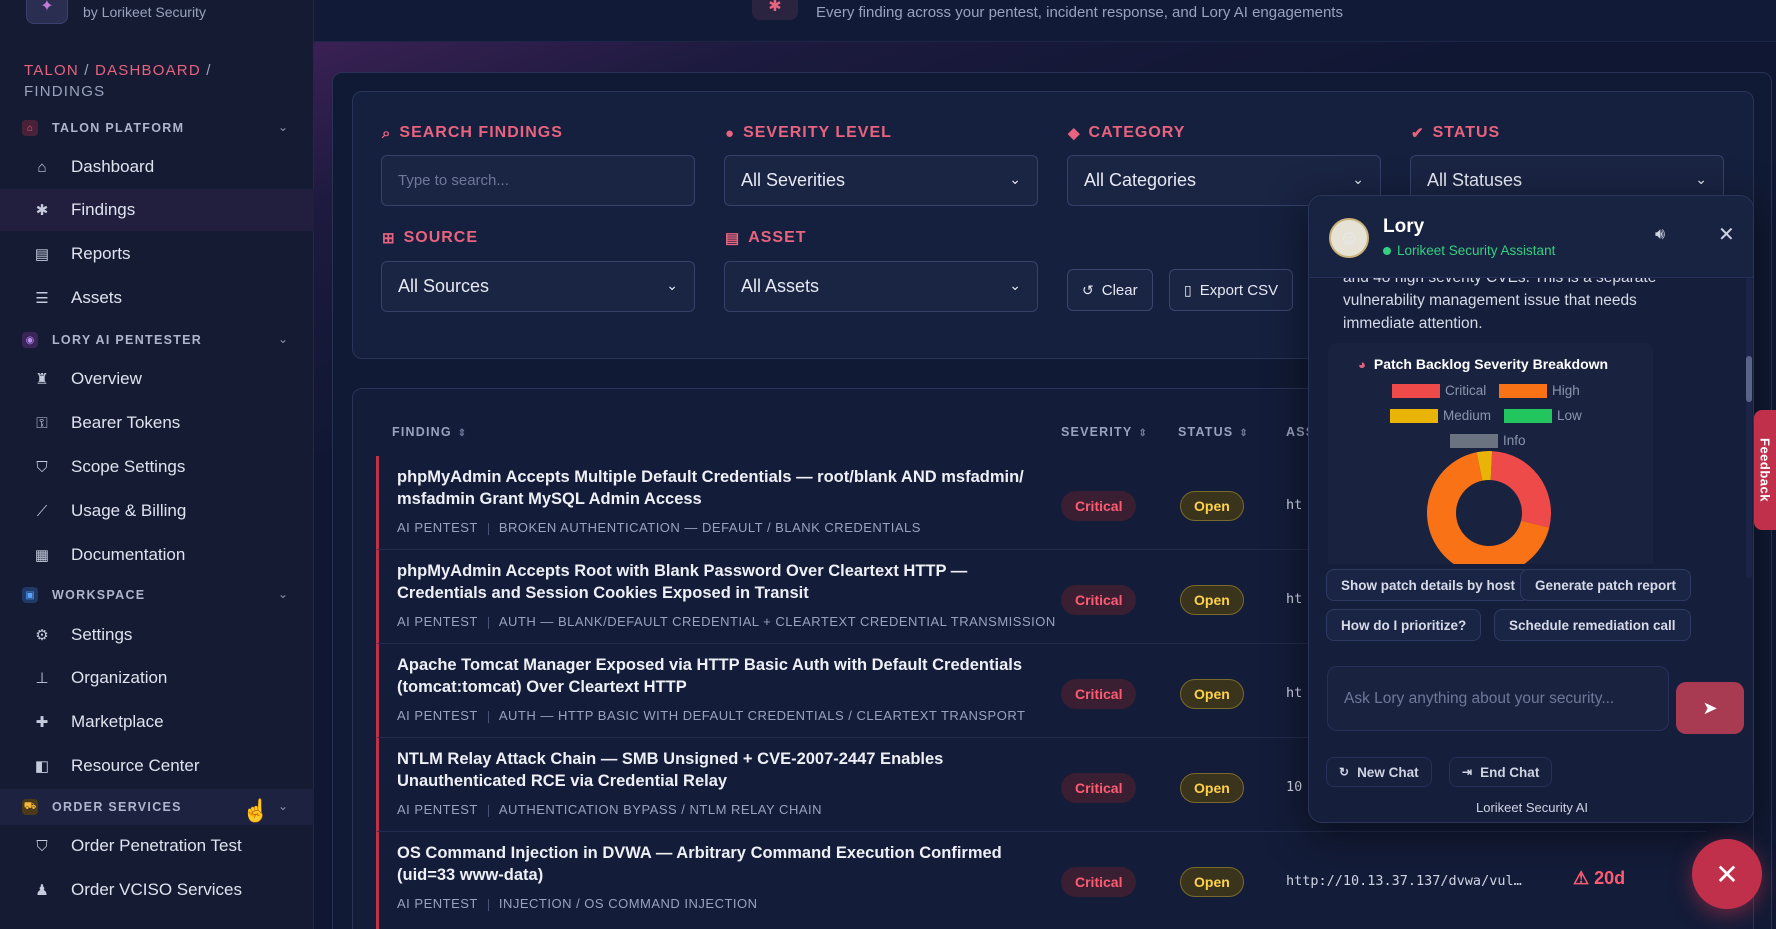  What do you see at coordinates (157, 254) in the screenshot?
I see `sidebar-item-reports: ▤ Reports` at bounding box center [157, 254].